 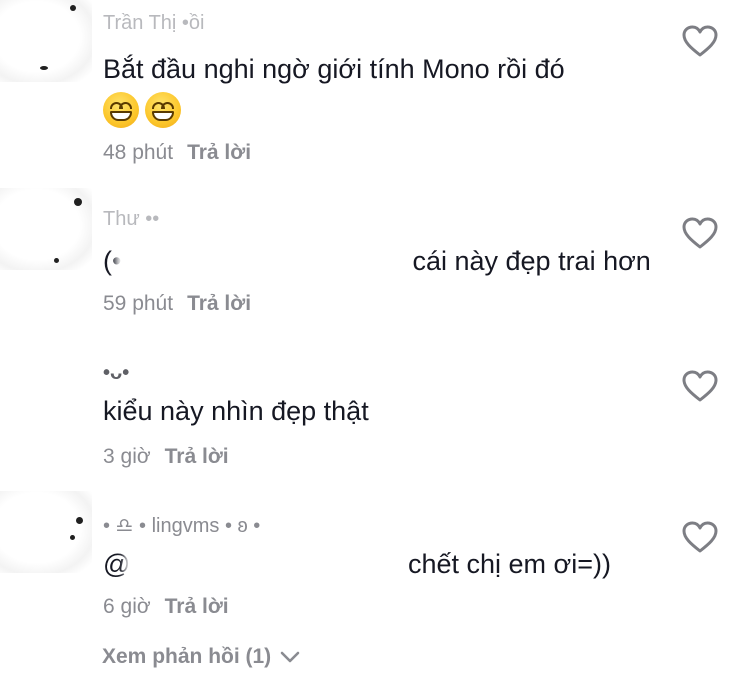 I want to click on comment-text-prefix: (•, so click(x=112, y=261).